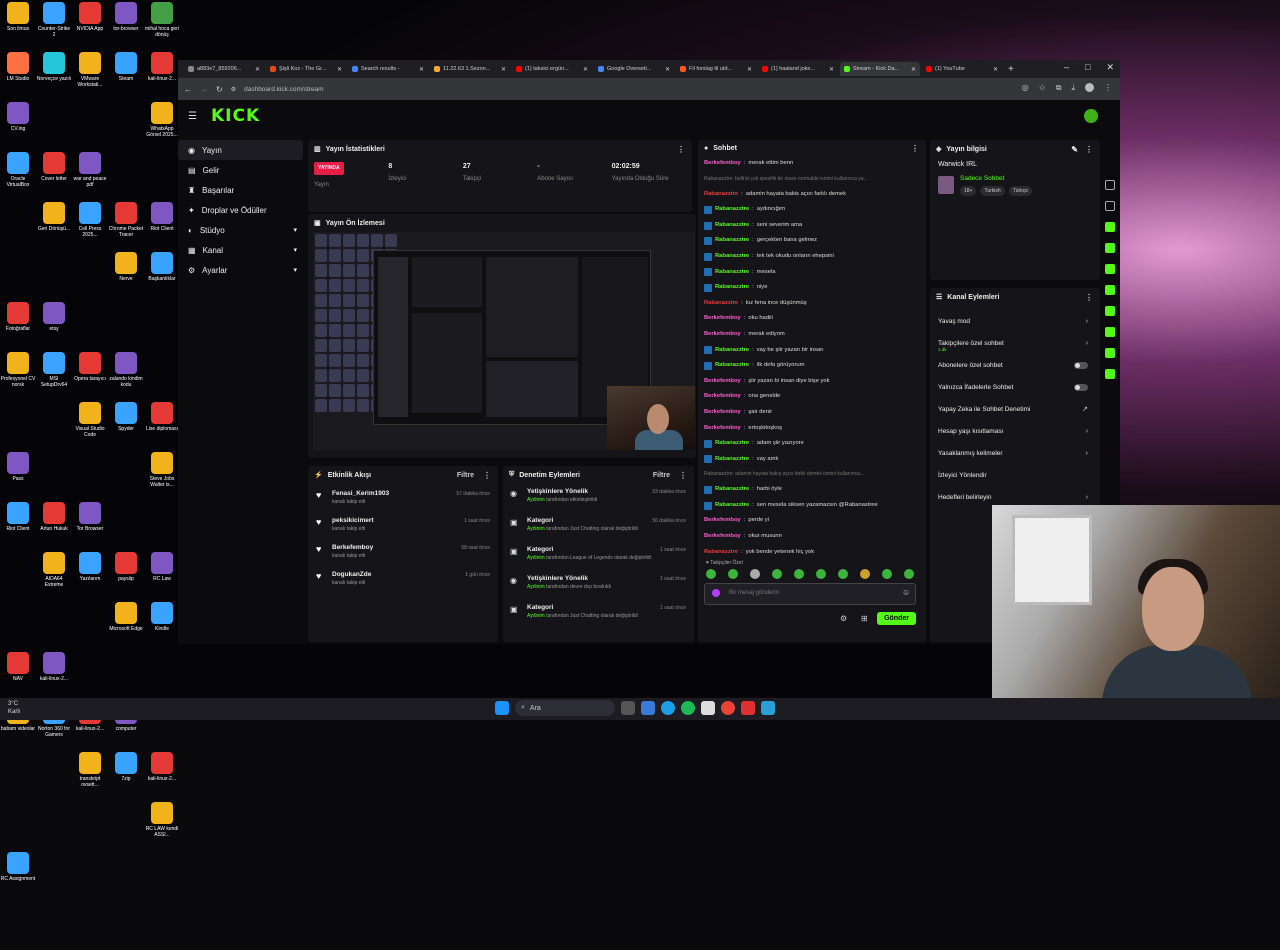  Describe the element at coordinates (968, 191) in the screenshot. I see `stream-tag: 18+` at that location.